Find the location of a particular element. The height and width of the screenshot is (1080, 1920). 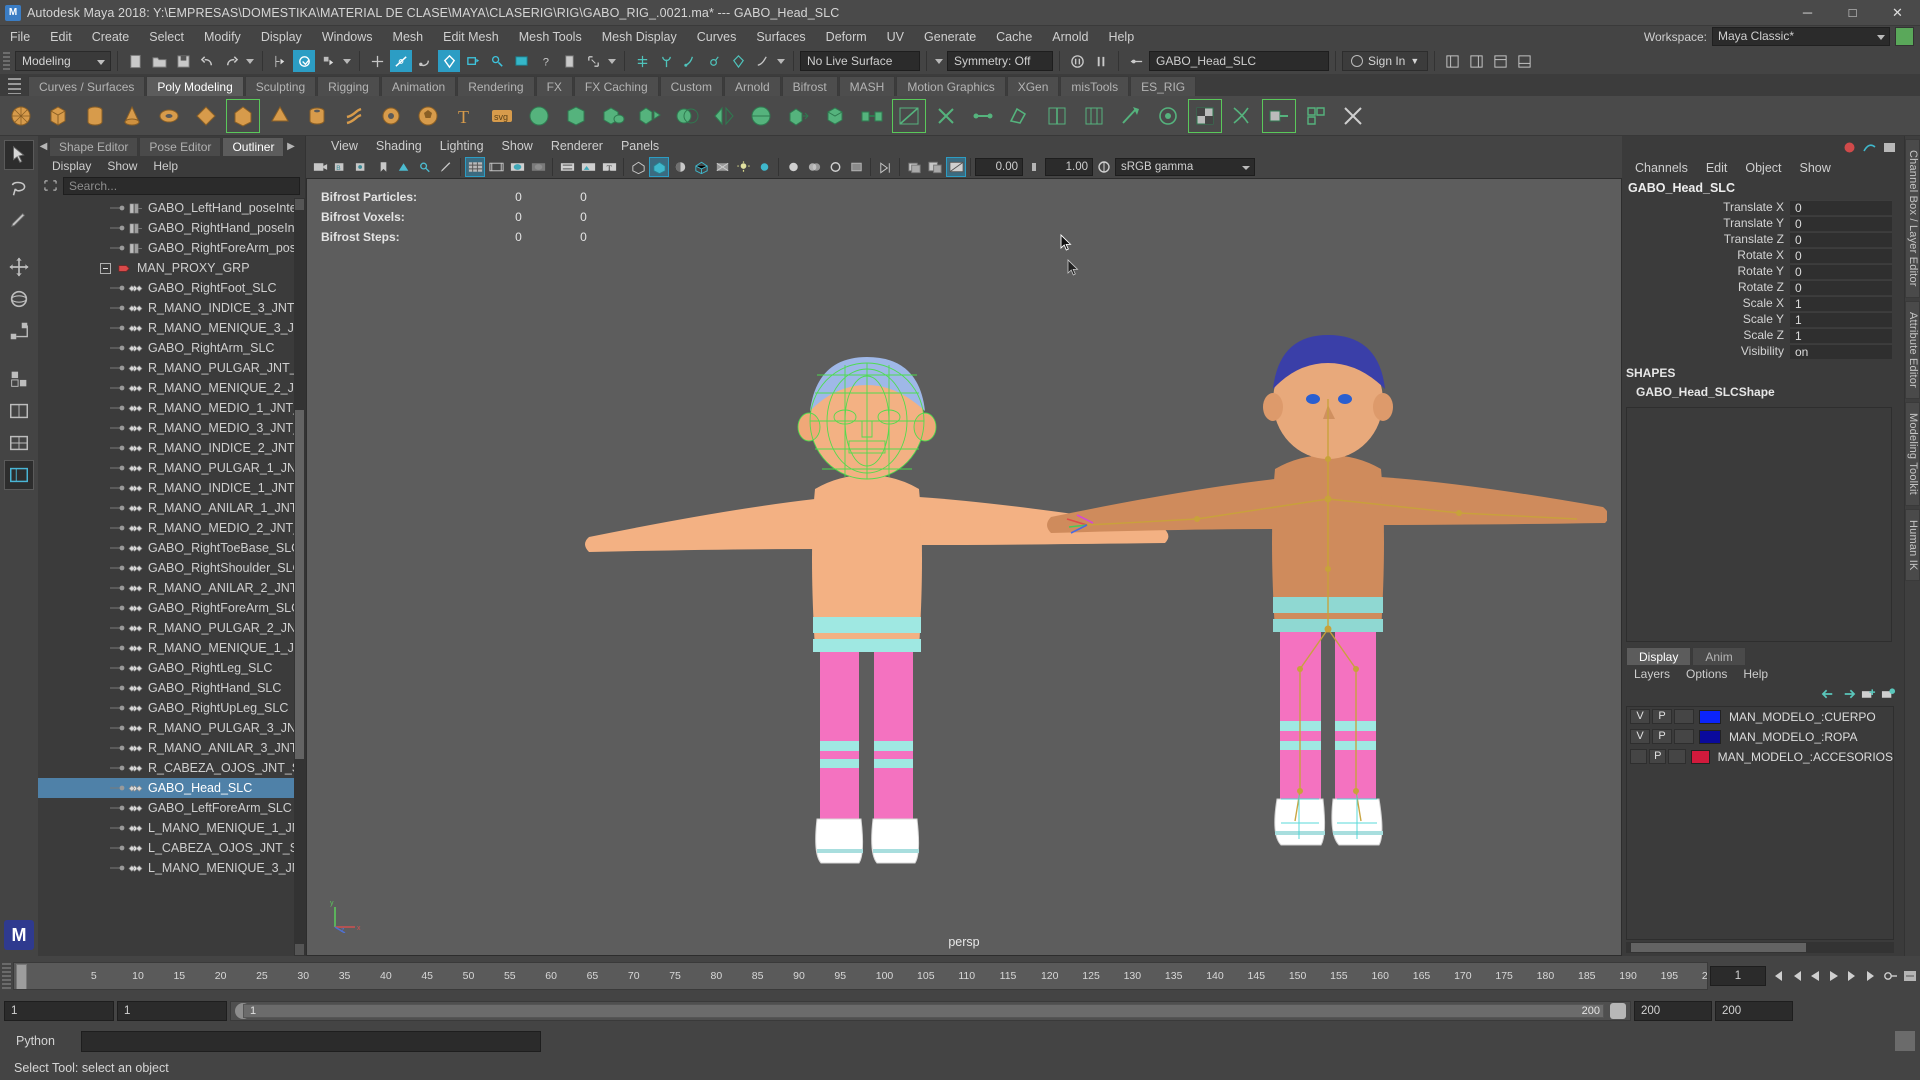

paint-select-tool-icon is located at coordinates (19, 219).